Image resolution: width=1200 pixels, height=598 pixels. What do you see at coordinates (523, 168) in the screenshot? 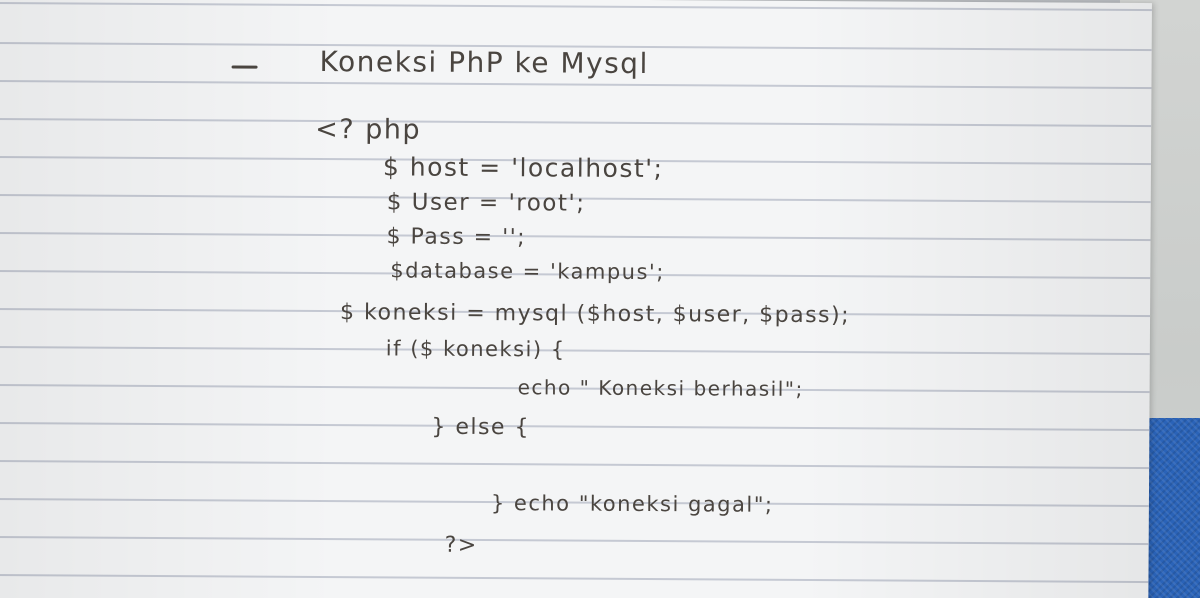
I see `code-line-host: $ host = 'localhost';` at bounding box center [523, 168].